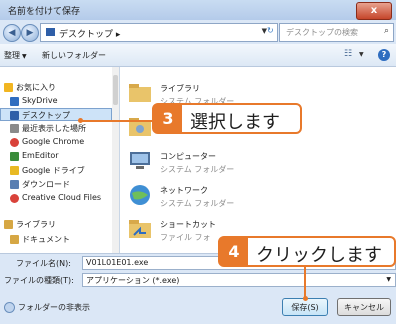  I want to click on collapse-icon, so click(9, 307).